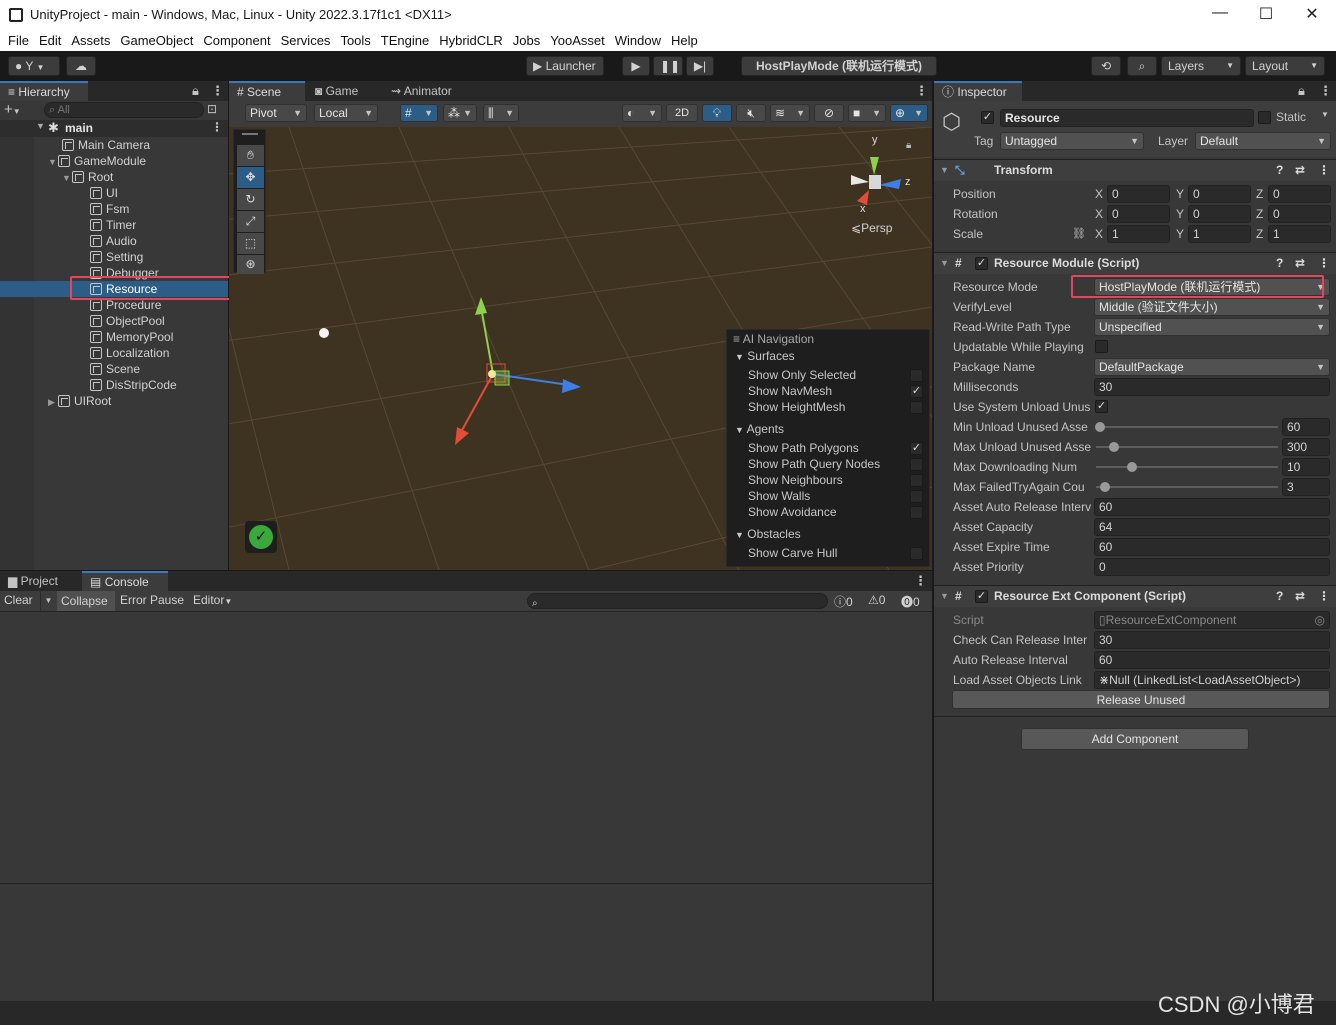  I want to click on transform-header: ▼ ⤡ Transform ? ⇄ ⋮, so click(1135, 170).